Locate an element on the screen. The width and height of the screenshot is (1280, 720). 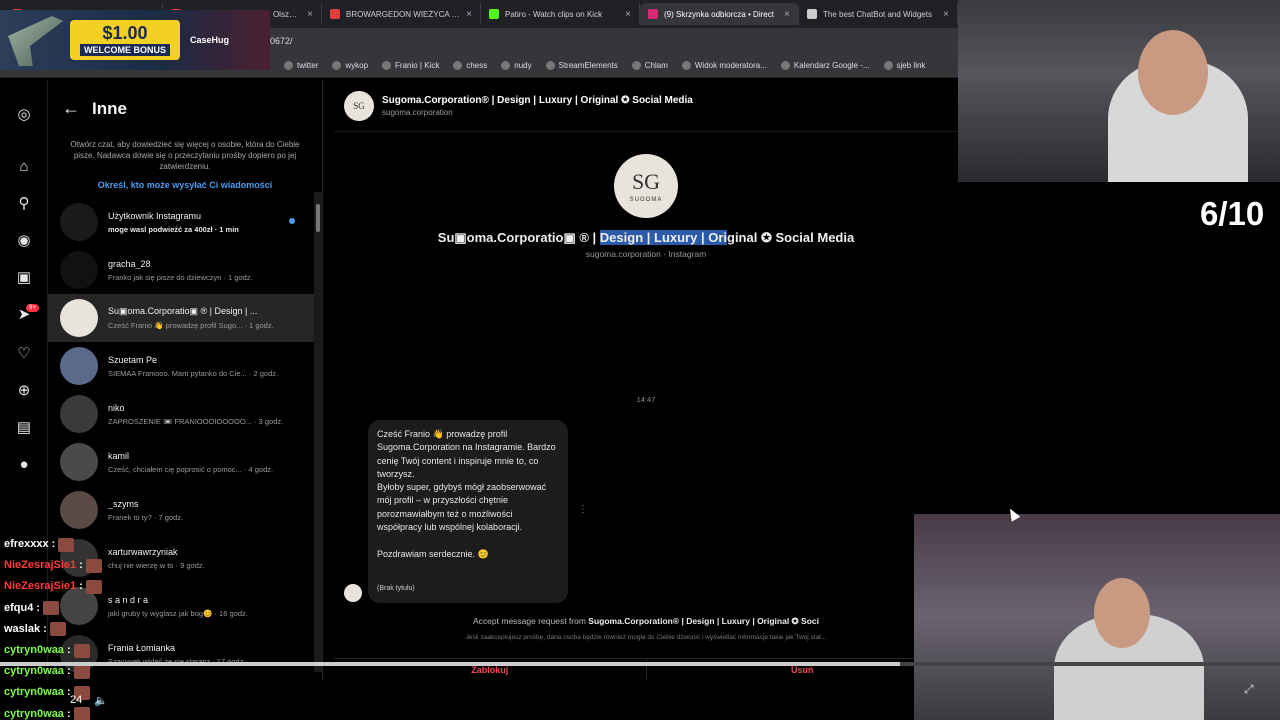
progress-fill is located at coordinates (450, 664).